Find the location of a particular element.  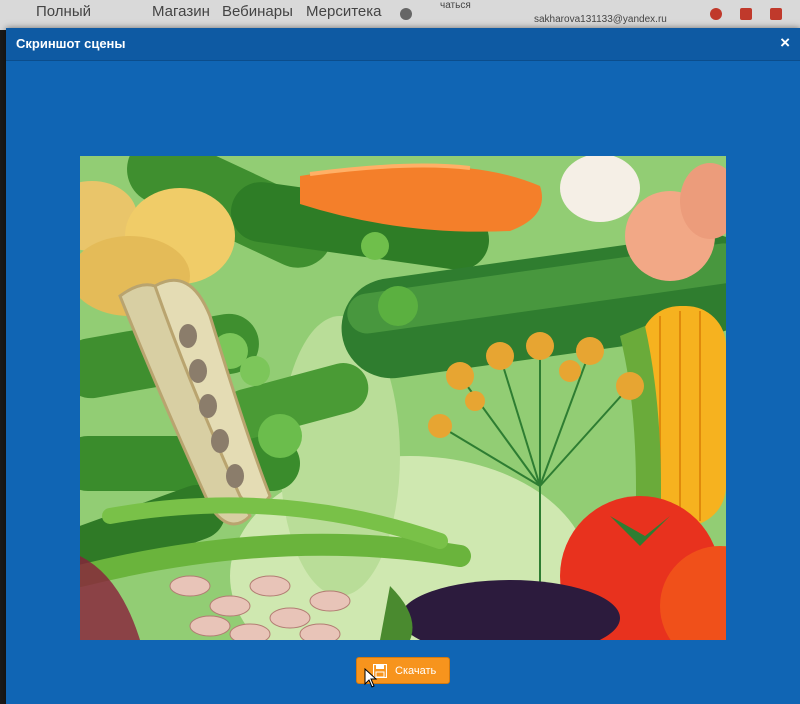

bg-user-email: sakharova131133@yandex.ru is located at coordinates (600, 19).